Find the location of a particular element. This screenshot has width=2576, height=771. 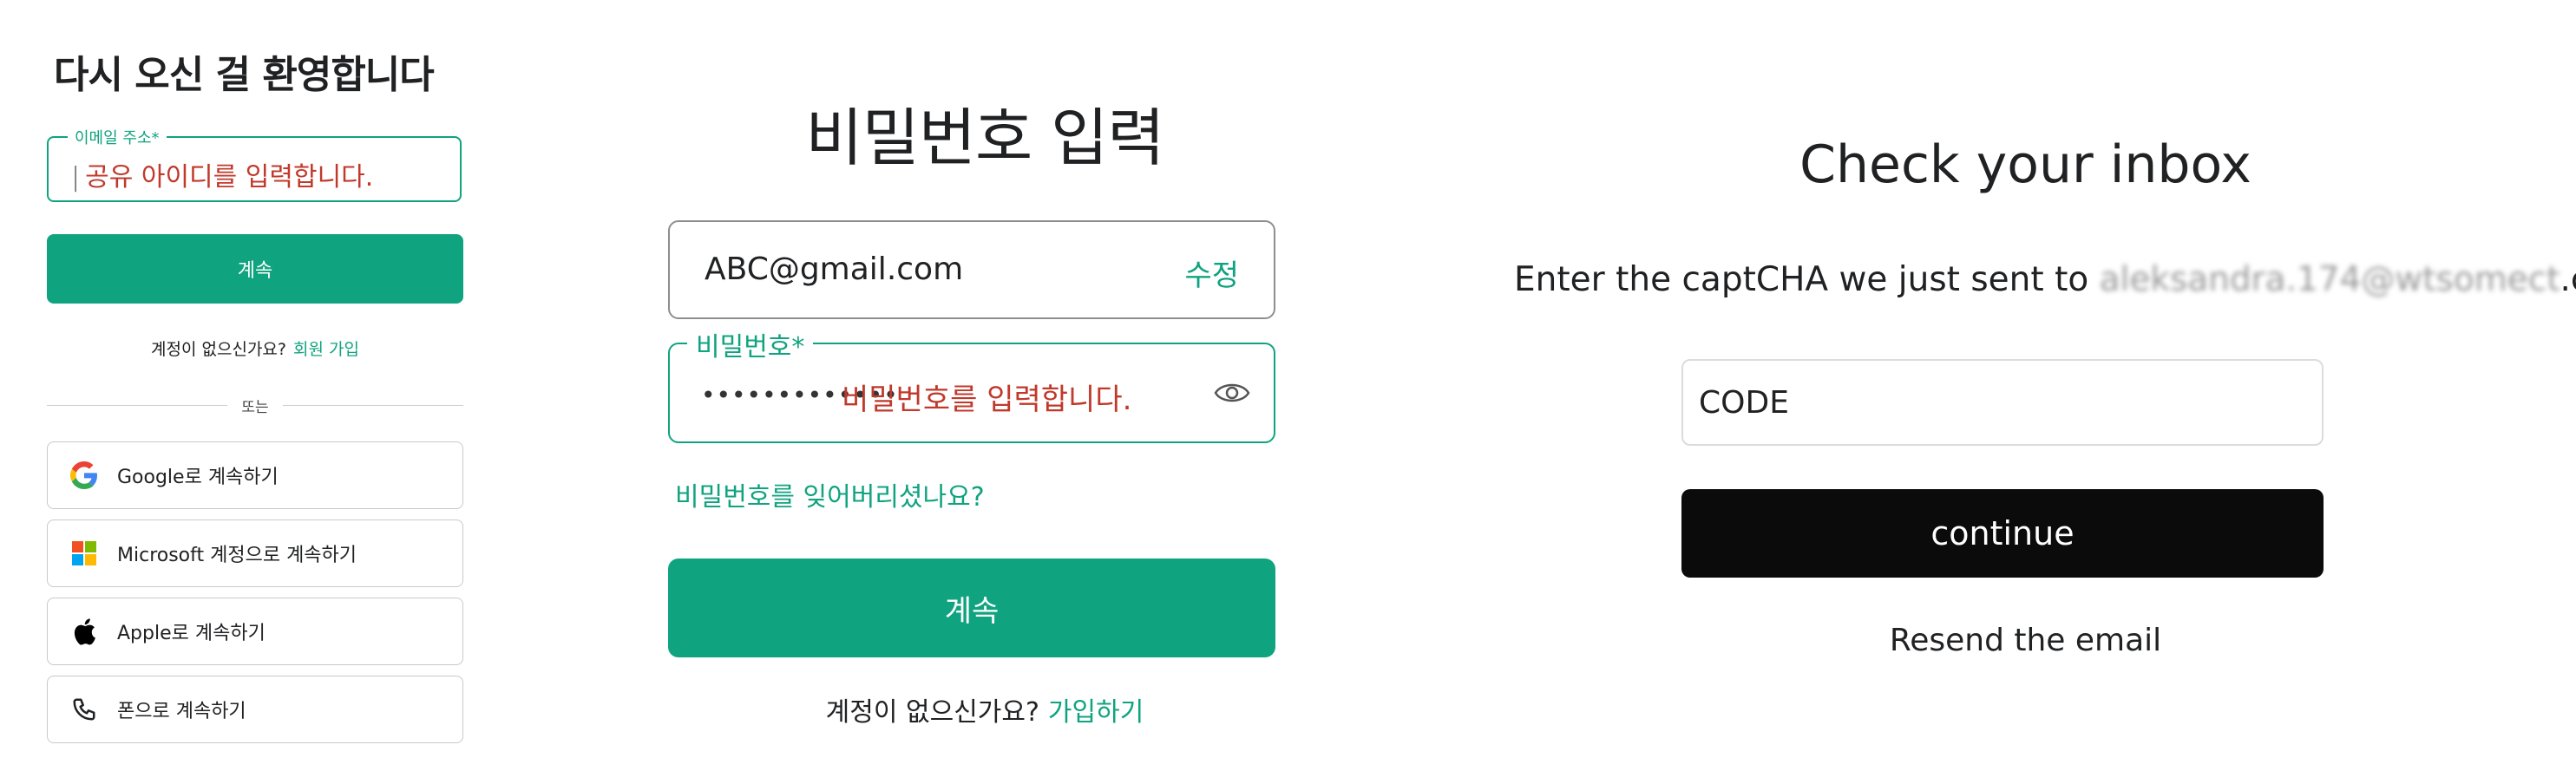

text-caret: | is located at coordinates (76, 177).